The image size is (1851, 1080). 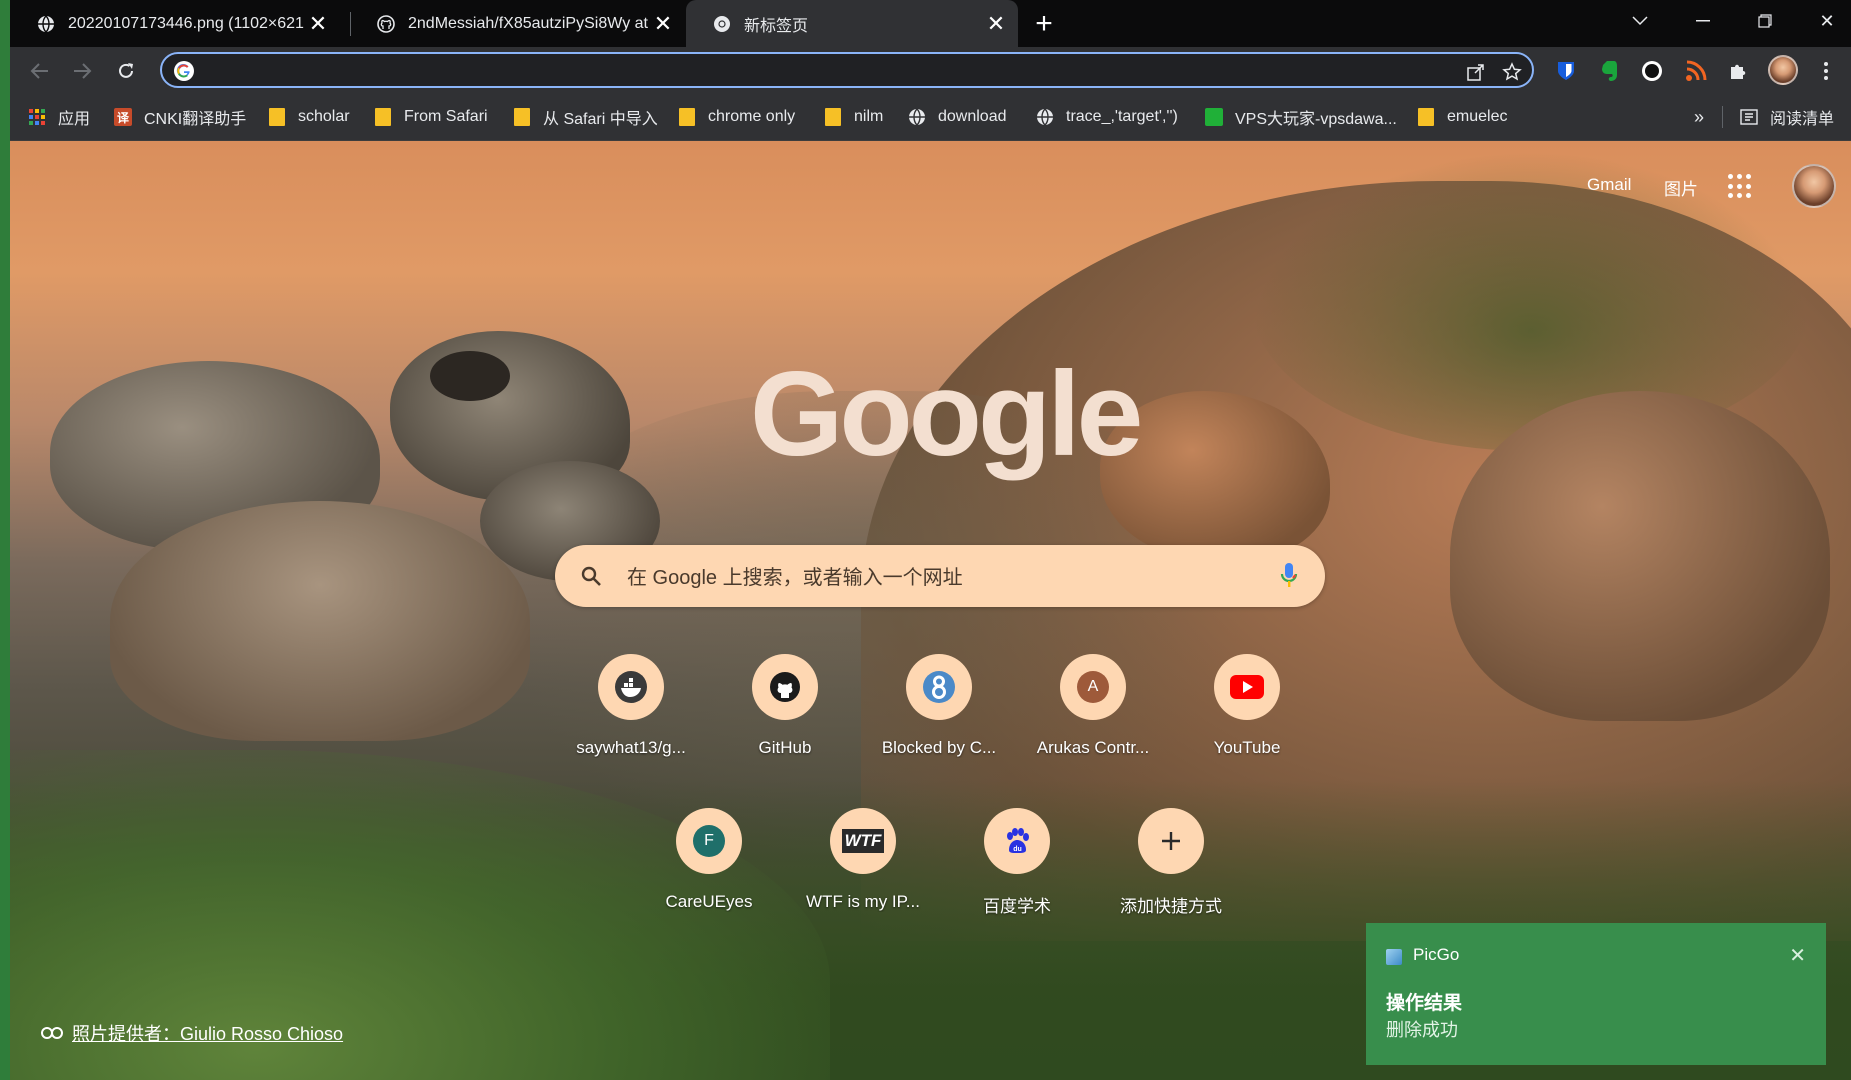 What do you see at coordinates (1681, 187) in the screenshot?
I see `images-link: 图片` at bounding box center [1681, 187].